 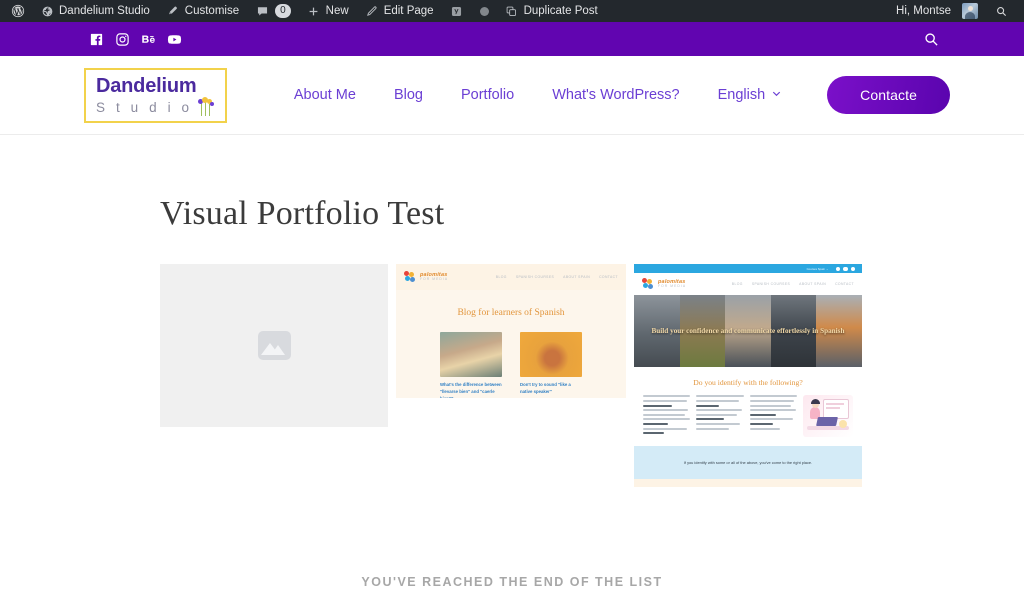 What do you see at coordinates (615, 95) in the screenshot?
I see `nav-item-whats-wordpress: What's WordPress?` at bounding box center [615, 95].